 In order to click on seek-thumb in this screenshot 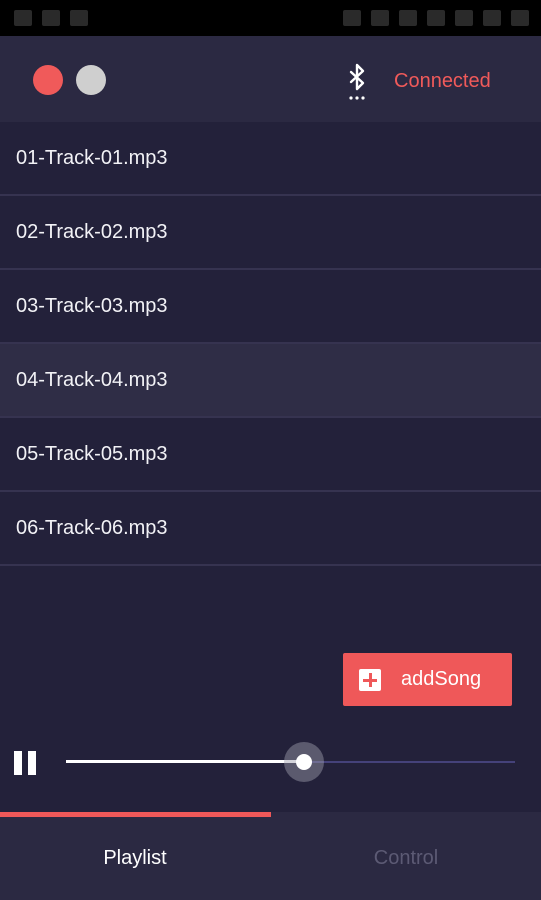, I will do `click(303, 762)`.